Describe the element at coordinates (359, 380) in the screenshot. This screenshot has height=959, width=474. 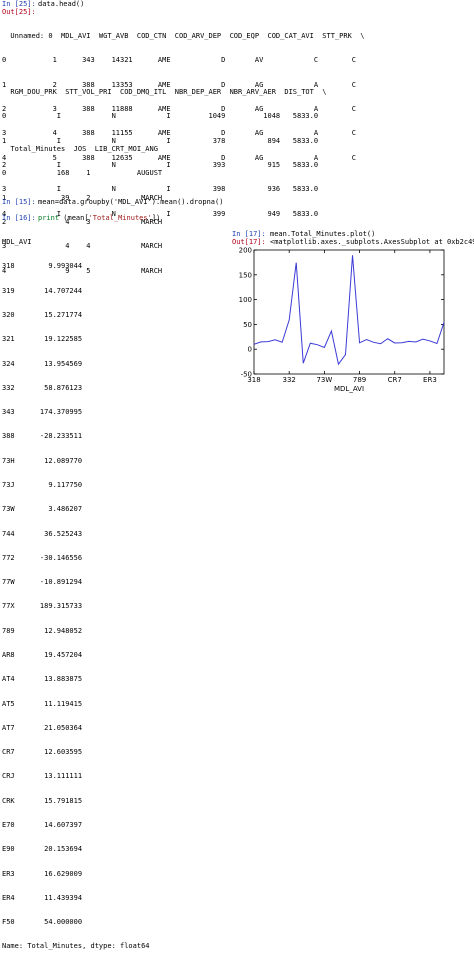
I see `x-tick-label: 789` at that location.